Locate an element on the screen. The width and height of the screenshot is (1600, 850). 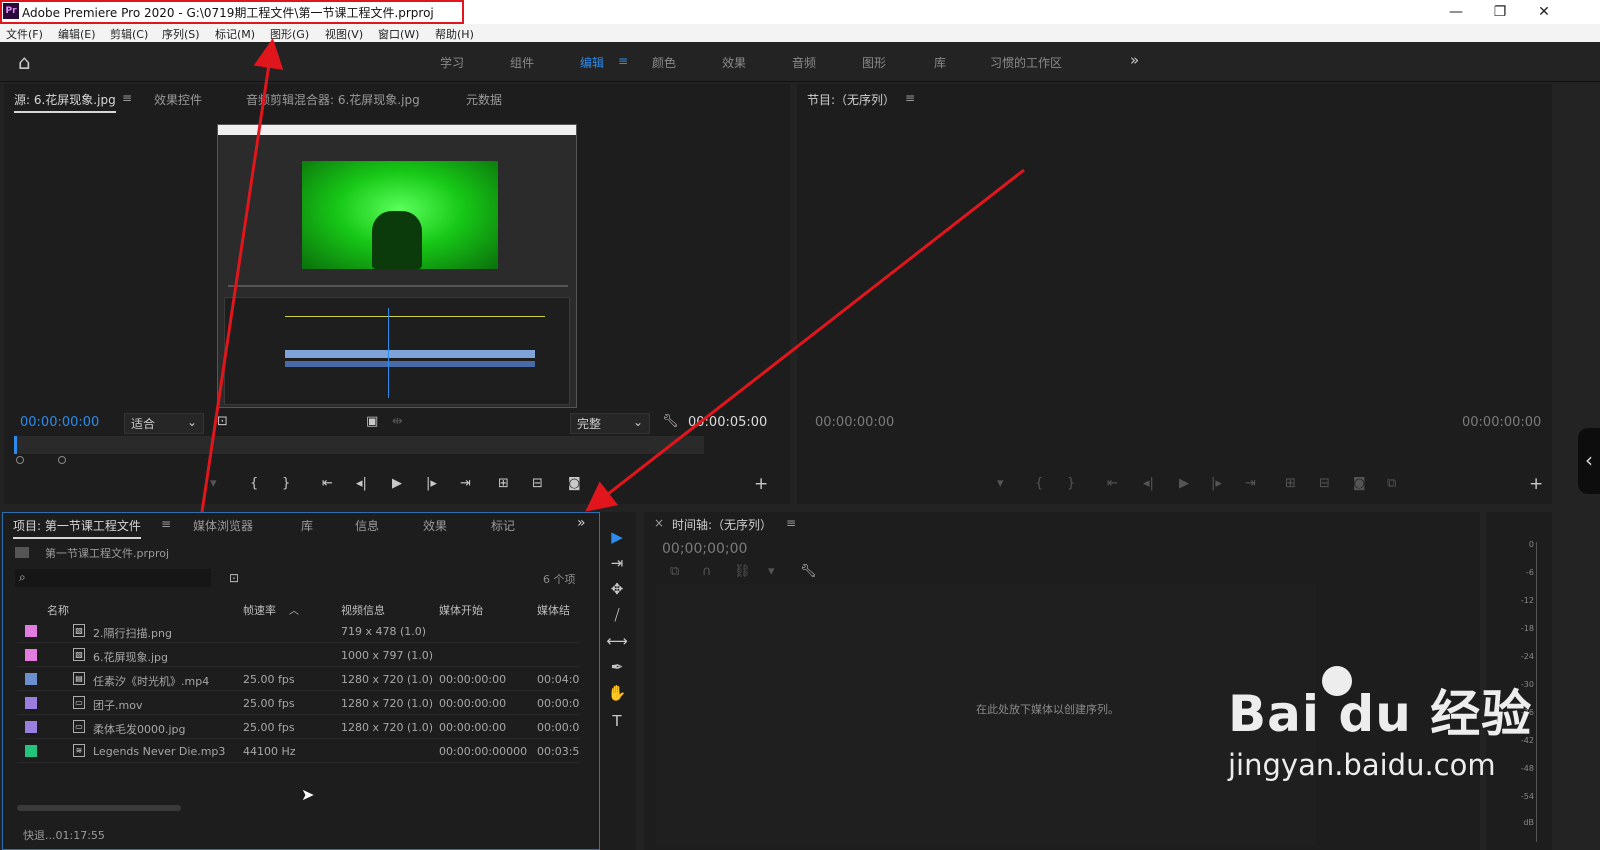
arrow-to-project-panel is located at coordinates (805, 340).